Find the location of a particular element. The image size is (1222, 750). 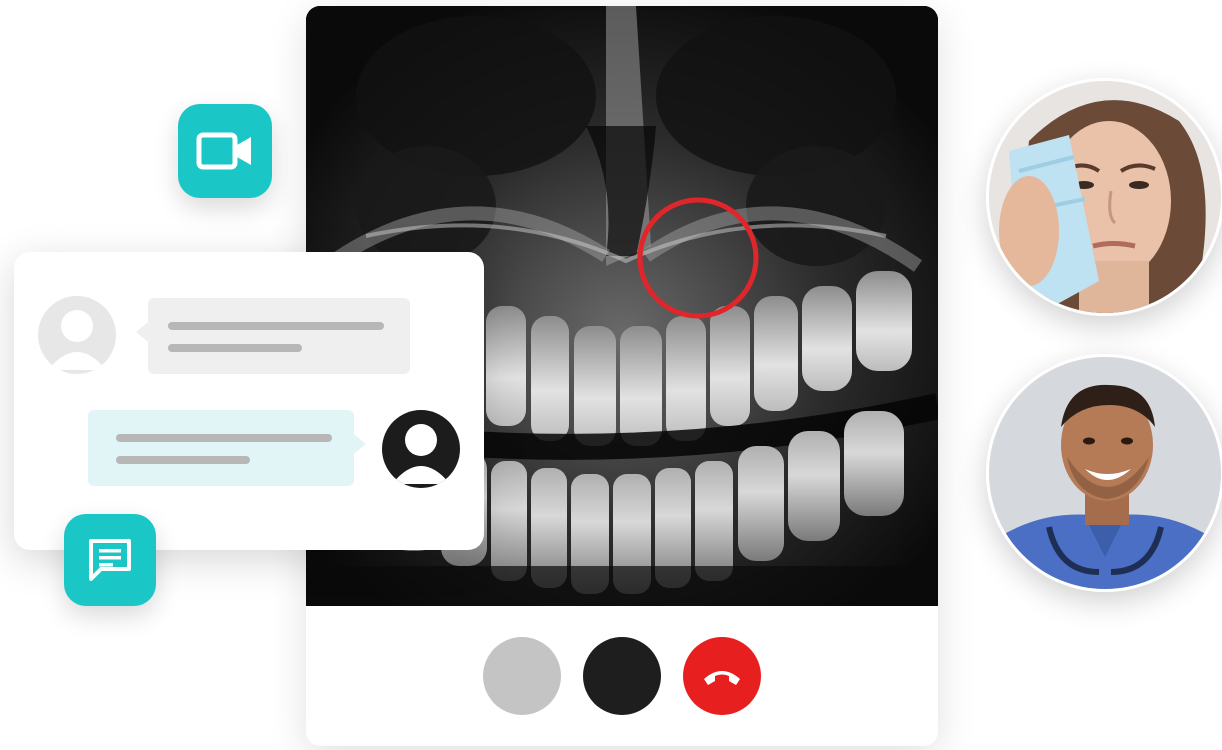

video-call-tile is located at coordinates (225, 151).